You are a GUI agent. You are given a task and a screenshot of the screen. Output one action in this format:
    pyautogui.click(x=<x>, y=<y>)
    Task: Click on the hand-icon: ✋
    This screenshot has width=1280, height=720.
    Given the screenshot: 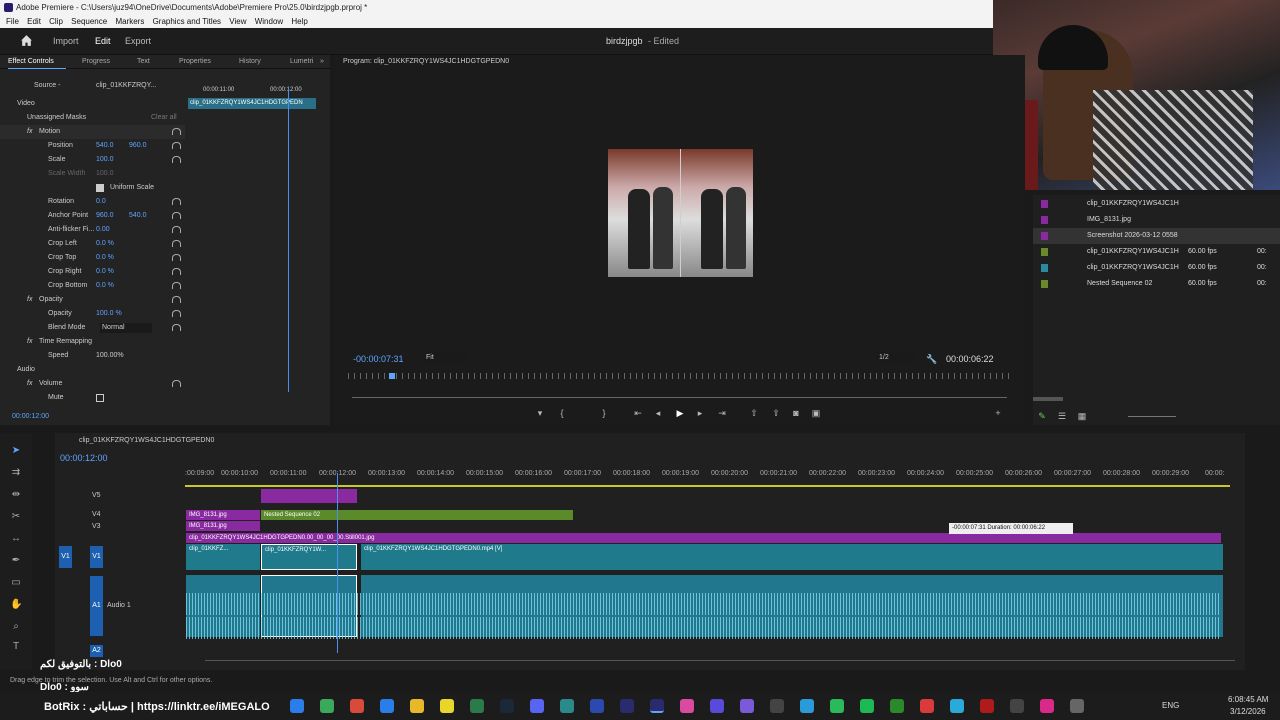 What is the action you would take?
    pyautogui.click(x=16, y=605)
    